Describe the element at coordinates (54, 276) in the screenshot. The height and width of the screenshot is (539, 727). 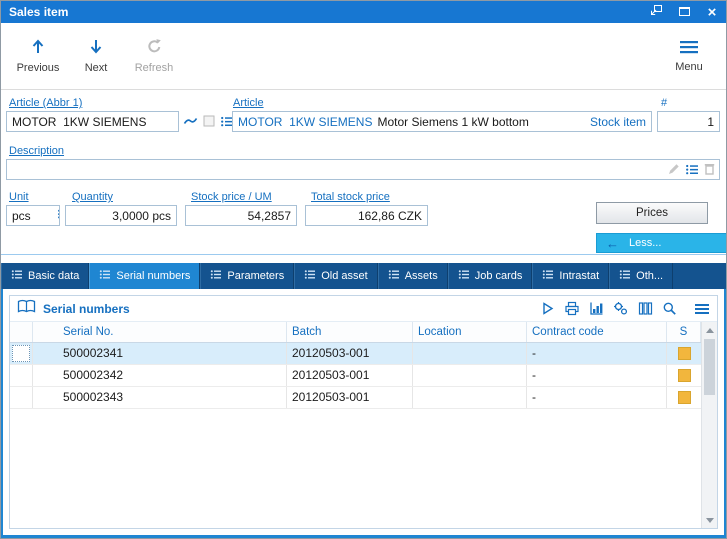
I see `tab-label: Basic data` at that location.